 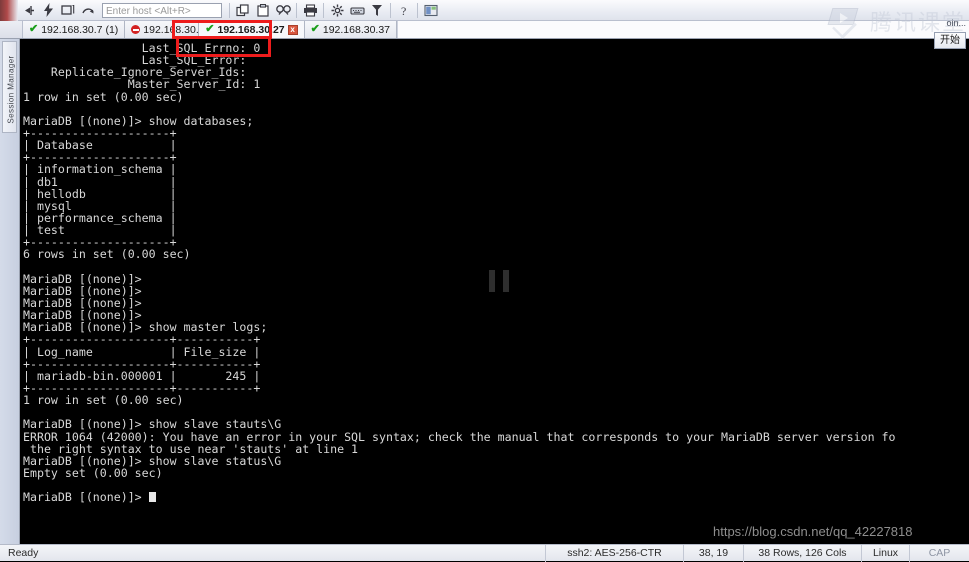 I want to click on session-tab-3-active: ✔ 192.168.30.27 x, so click(x=252, y=29).